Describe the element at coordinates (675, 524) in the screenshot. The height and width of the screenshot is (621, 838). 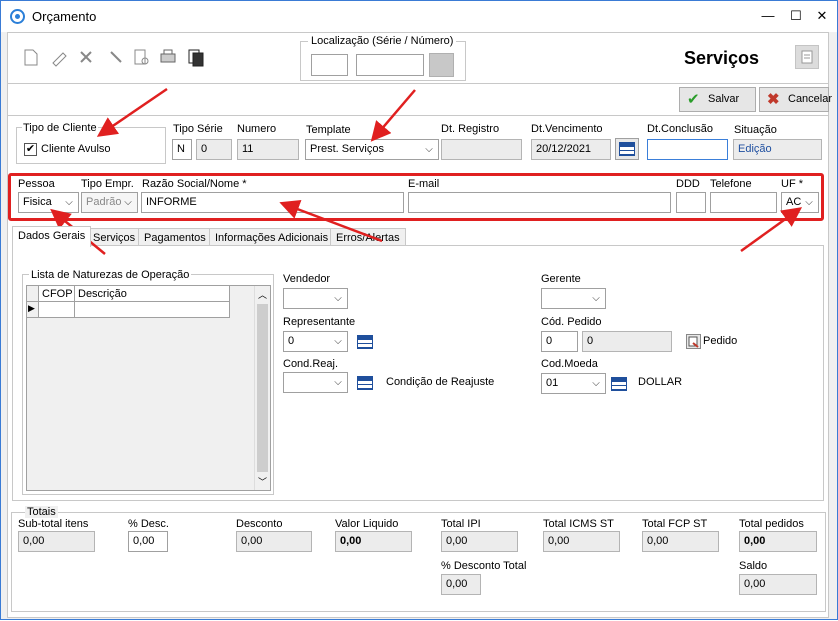
I see `total-fcp-st-label: Total FCP ST` at that location.